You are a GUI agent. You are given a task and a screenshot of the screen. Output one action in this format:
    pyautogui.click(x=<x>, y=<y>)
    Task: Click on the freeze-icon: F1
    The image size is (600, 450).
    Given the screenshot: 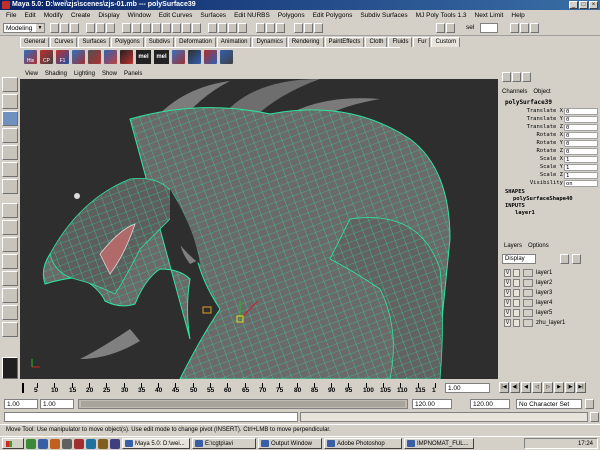 What is the action you would take?
    pyautogui.click(x=62, y=57)
    